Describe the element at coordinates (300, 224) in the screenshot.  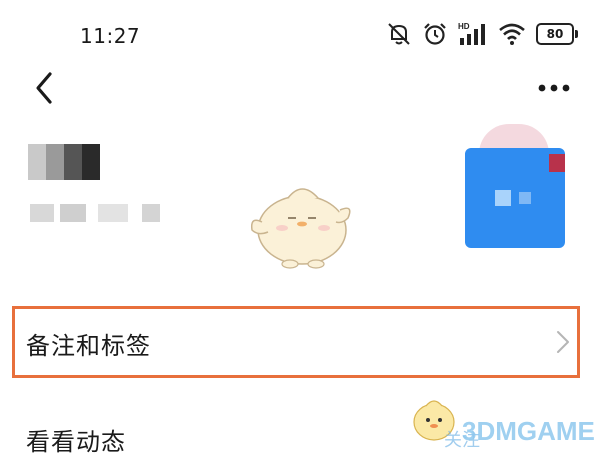
I see `mascot-sticker` at that location.